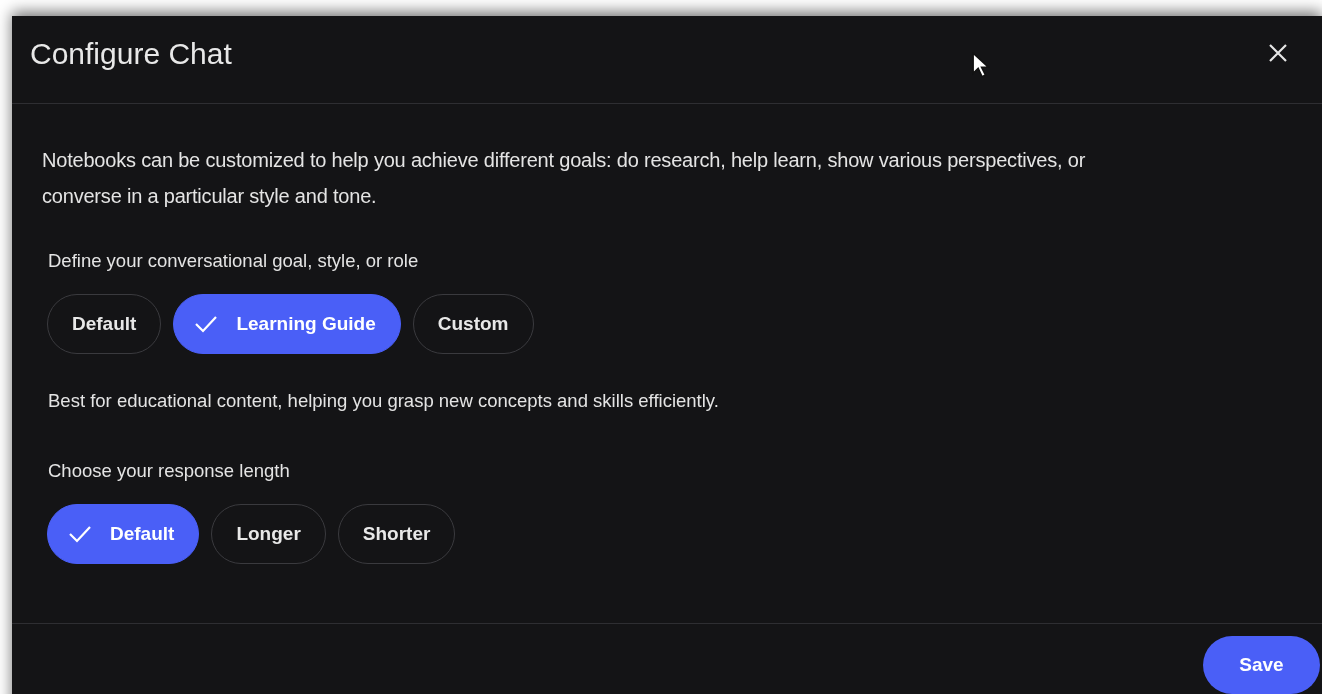 The width and height of the screenshot is (1322, 694). What do you see at coordinates (1278, 52) in the screenshot?
I see `close-icon` at bounding box center [1278, 52].